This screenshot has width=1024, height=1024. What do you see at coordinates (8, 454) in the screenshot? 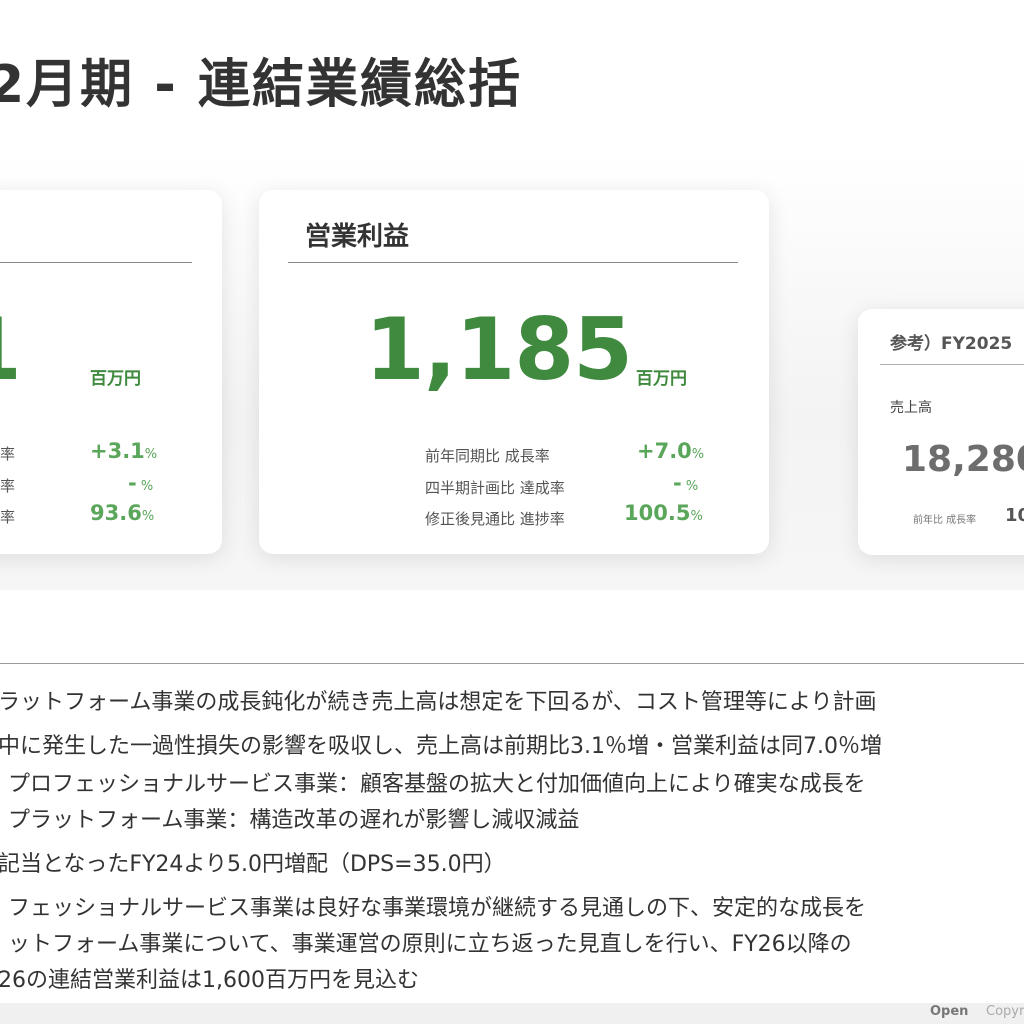
I see `metric-label: 成長率` at bounding box center [8, 454].